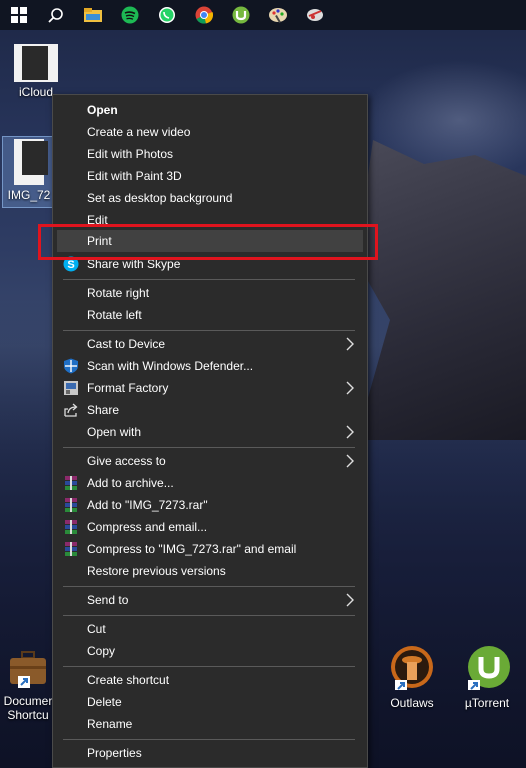  What do you see at coordinates (210, 505) in the screenshot?
I see `menu-item-add-to-rar: Add to "IMG_7273.rar"` at bounding box center [210, 505].